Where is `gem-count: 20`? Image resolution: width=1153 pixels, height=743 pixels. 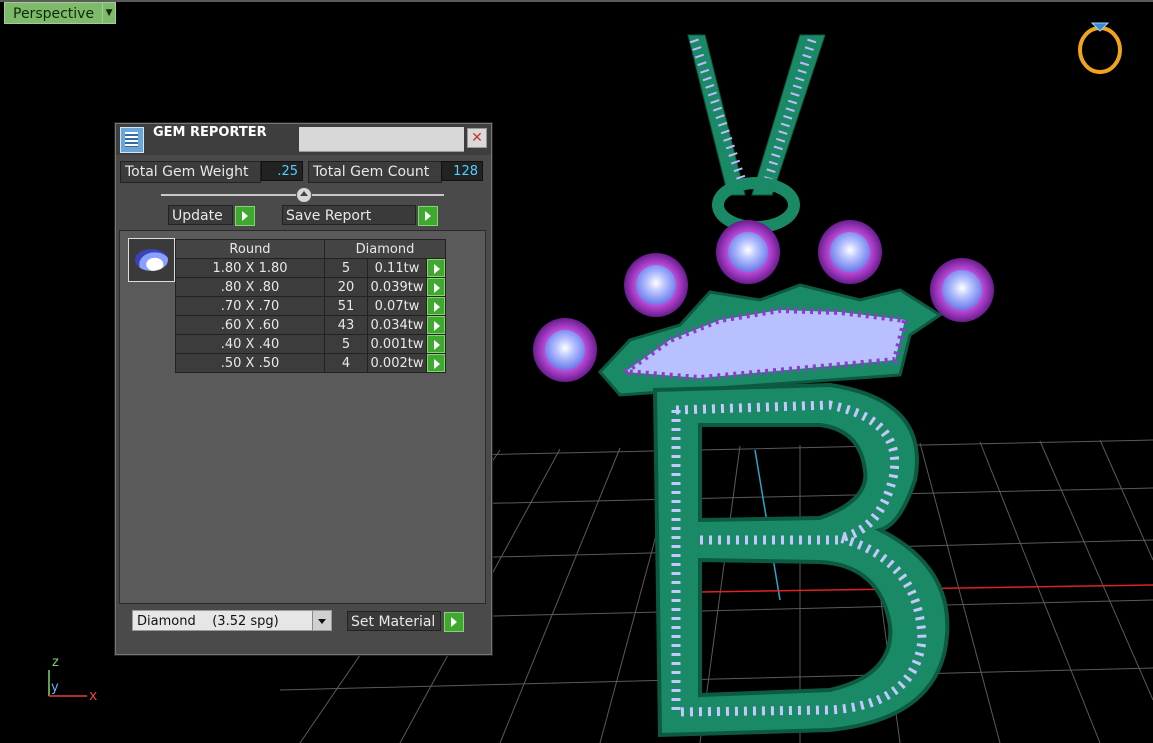
gem-count: 20 is located at coordinates (346, 287).